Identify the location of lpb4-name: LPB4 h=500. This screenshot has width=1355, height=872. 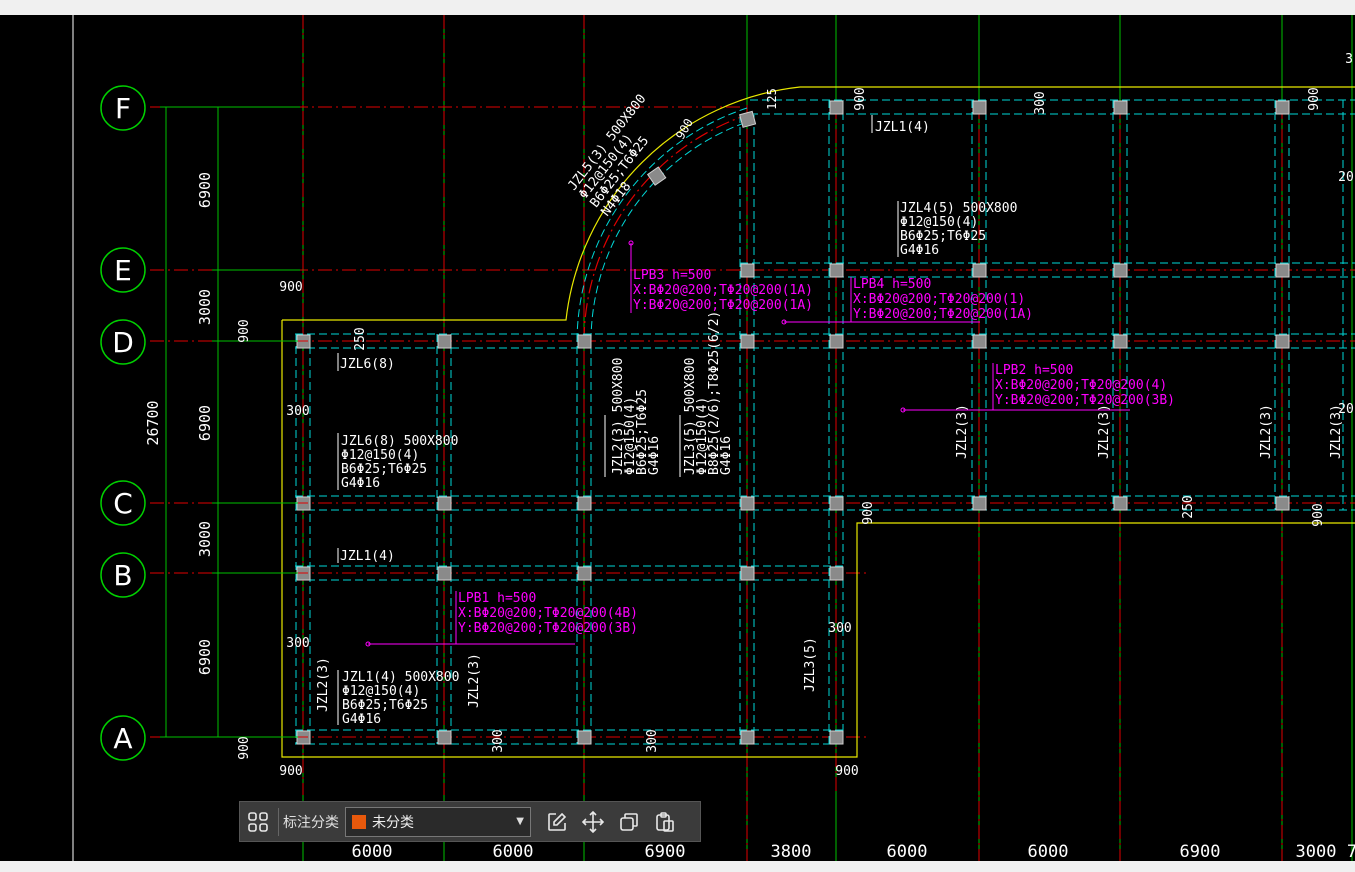
(892, 284).